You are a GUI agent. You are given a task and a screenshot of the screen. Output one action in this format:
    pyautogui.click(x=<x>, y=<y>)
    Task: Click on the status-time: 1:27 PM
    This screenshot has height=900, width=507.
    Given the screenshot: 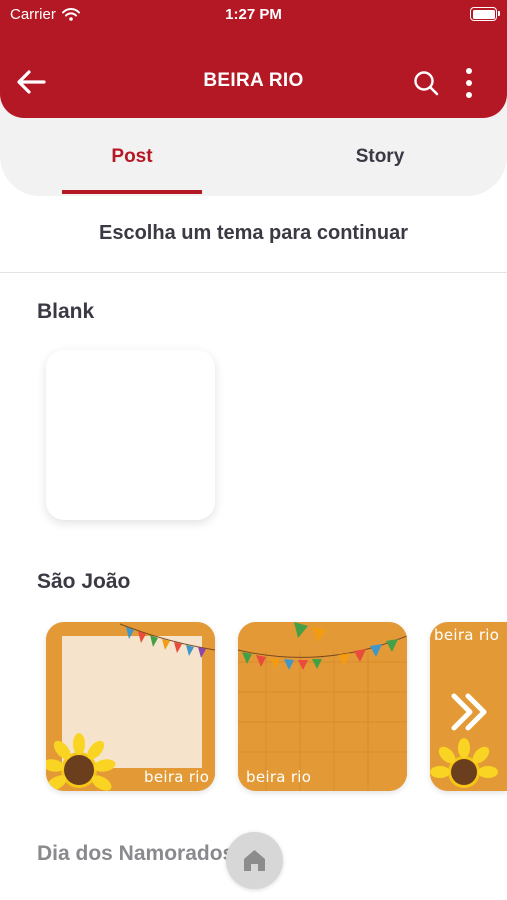 What is the action you would take?
    pyautogui.click(x=253, y=14)
    